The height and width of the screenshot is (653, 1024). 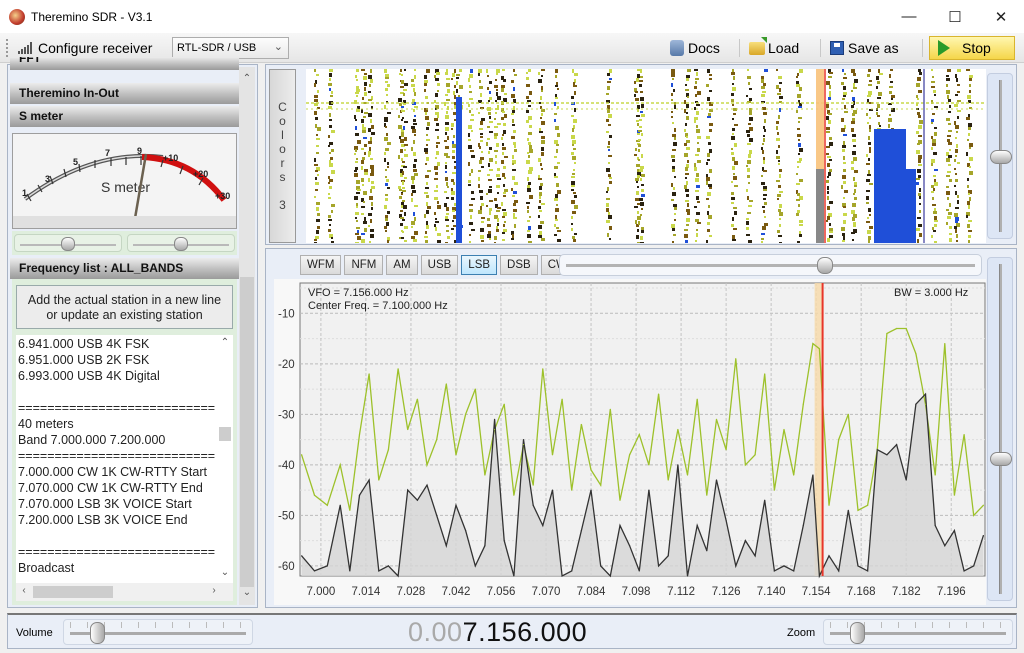 What do you see at coordinates (124, 268) in the screenshot?
I see `frequency-list-header: Frequency list : ALL_BANDS` at bounding box center [124, 268].